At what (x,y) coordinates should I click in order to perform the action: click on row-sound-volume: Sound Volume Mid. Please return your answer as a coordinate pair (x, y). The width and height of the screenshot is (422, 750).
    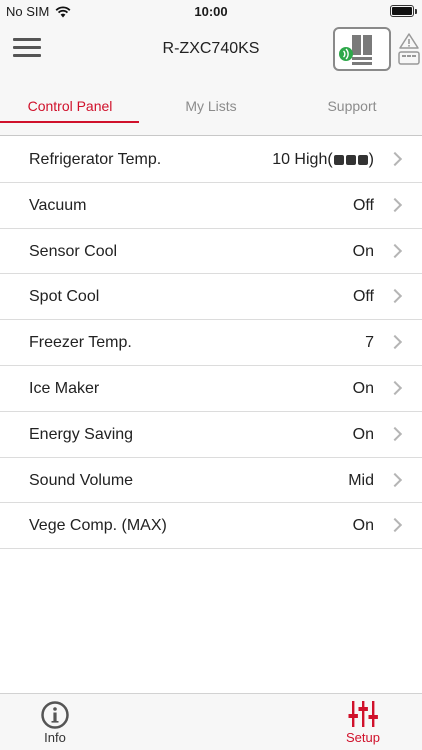
    Looking at the image, I should click on (211, 480).